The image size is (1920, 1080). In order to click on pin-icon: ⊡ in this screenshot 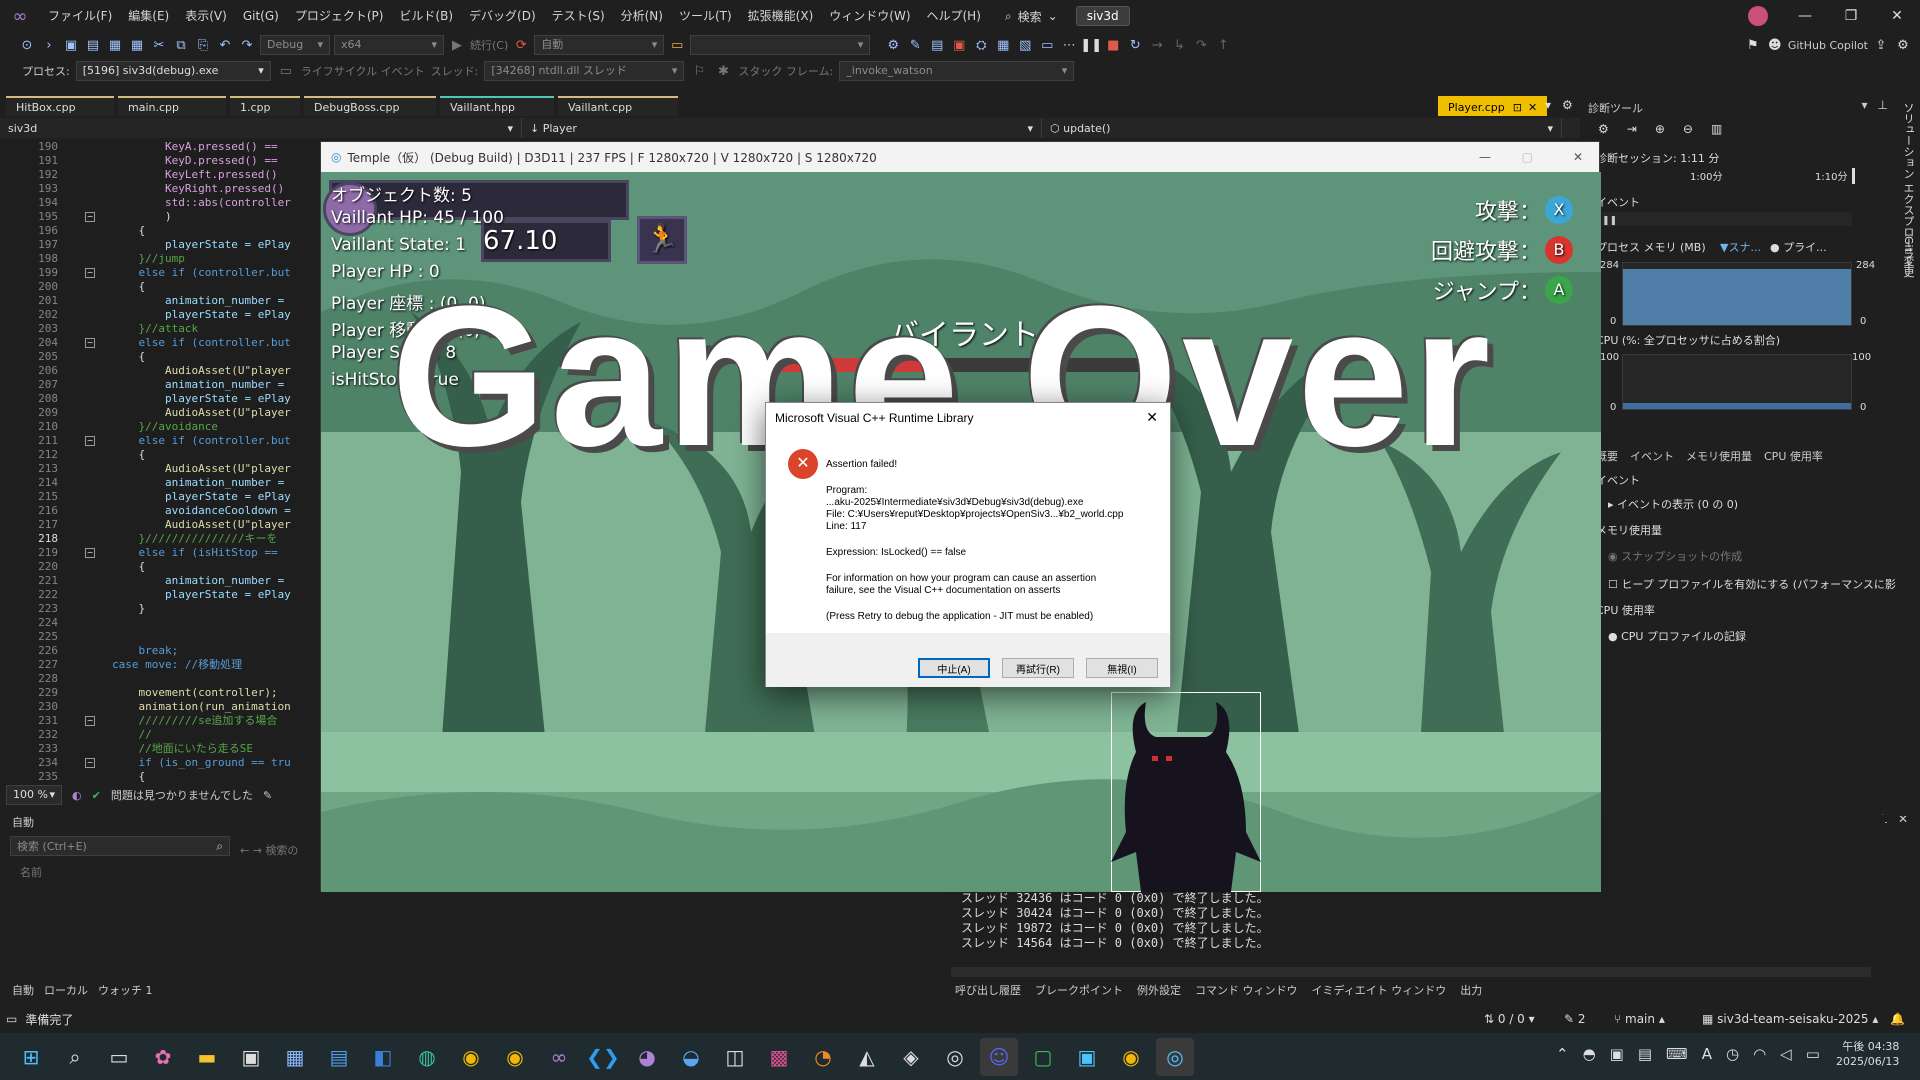, I will do `click(1517, 107)`.